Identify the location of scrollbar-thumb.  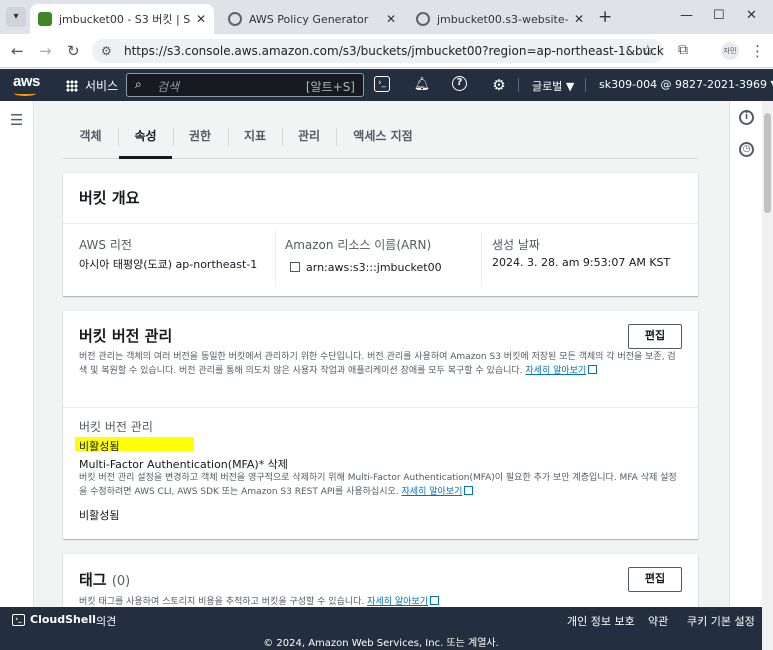
(767, 163).